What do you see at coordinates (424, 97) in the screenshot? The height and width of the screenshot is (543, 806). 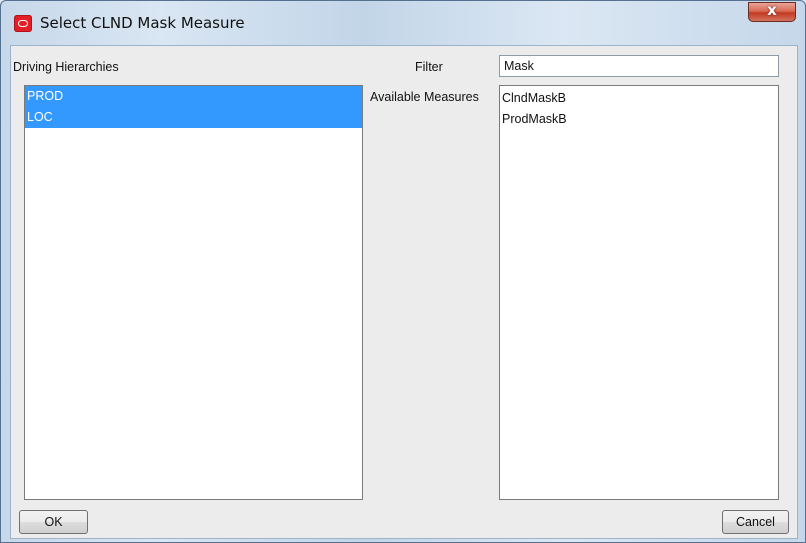 I see `available-measures-label: Available Measures` at bounding box center [424, 97].